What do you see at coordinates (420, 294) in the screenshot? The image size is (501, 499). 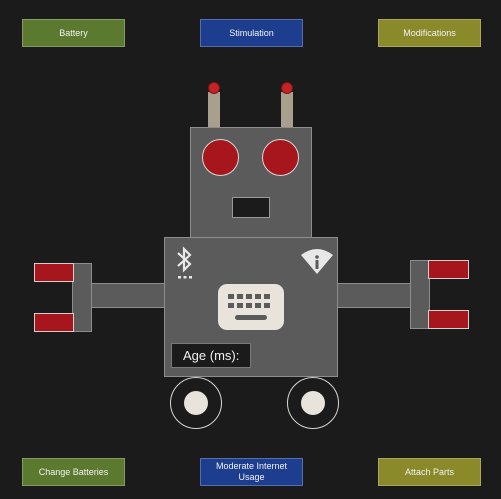 I see `right-claw-base` at bounding box center [420, 294].